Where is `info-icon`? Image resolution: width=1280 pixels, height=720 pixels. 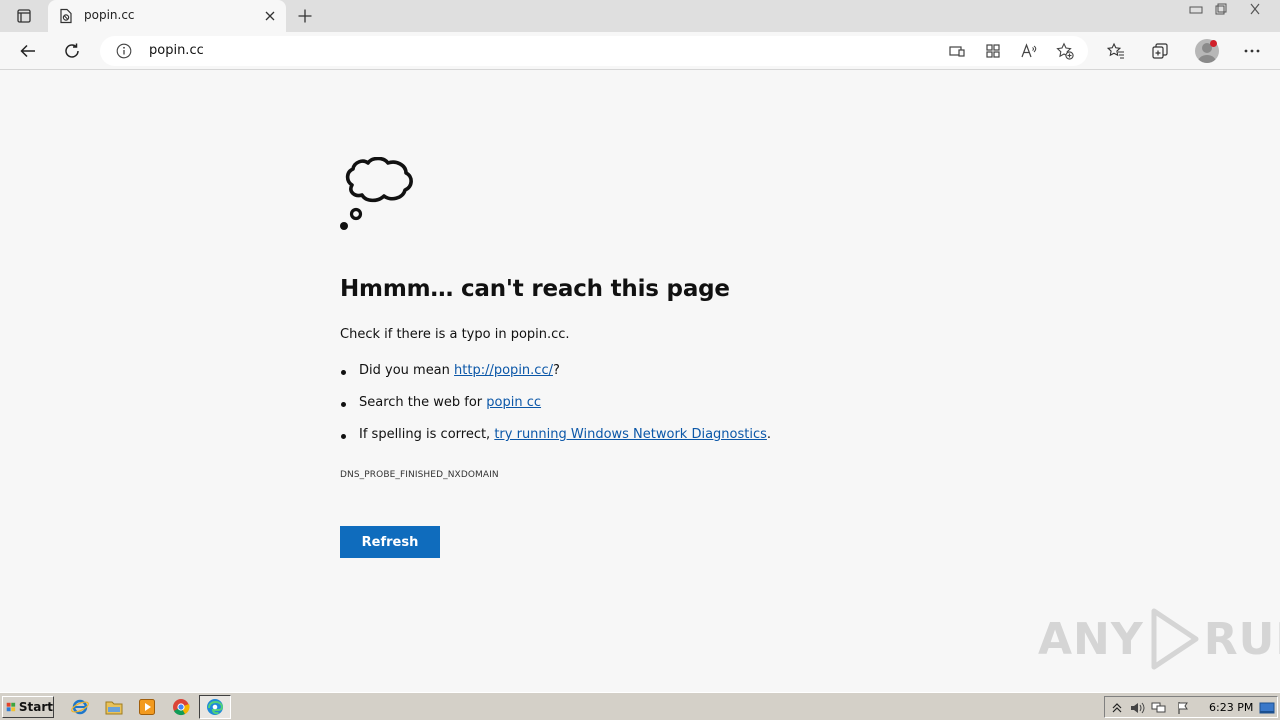
info-icon is located at coordinates (124, 51).